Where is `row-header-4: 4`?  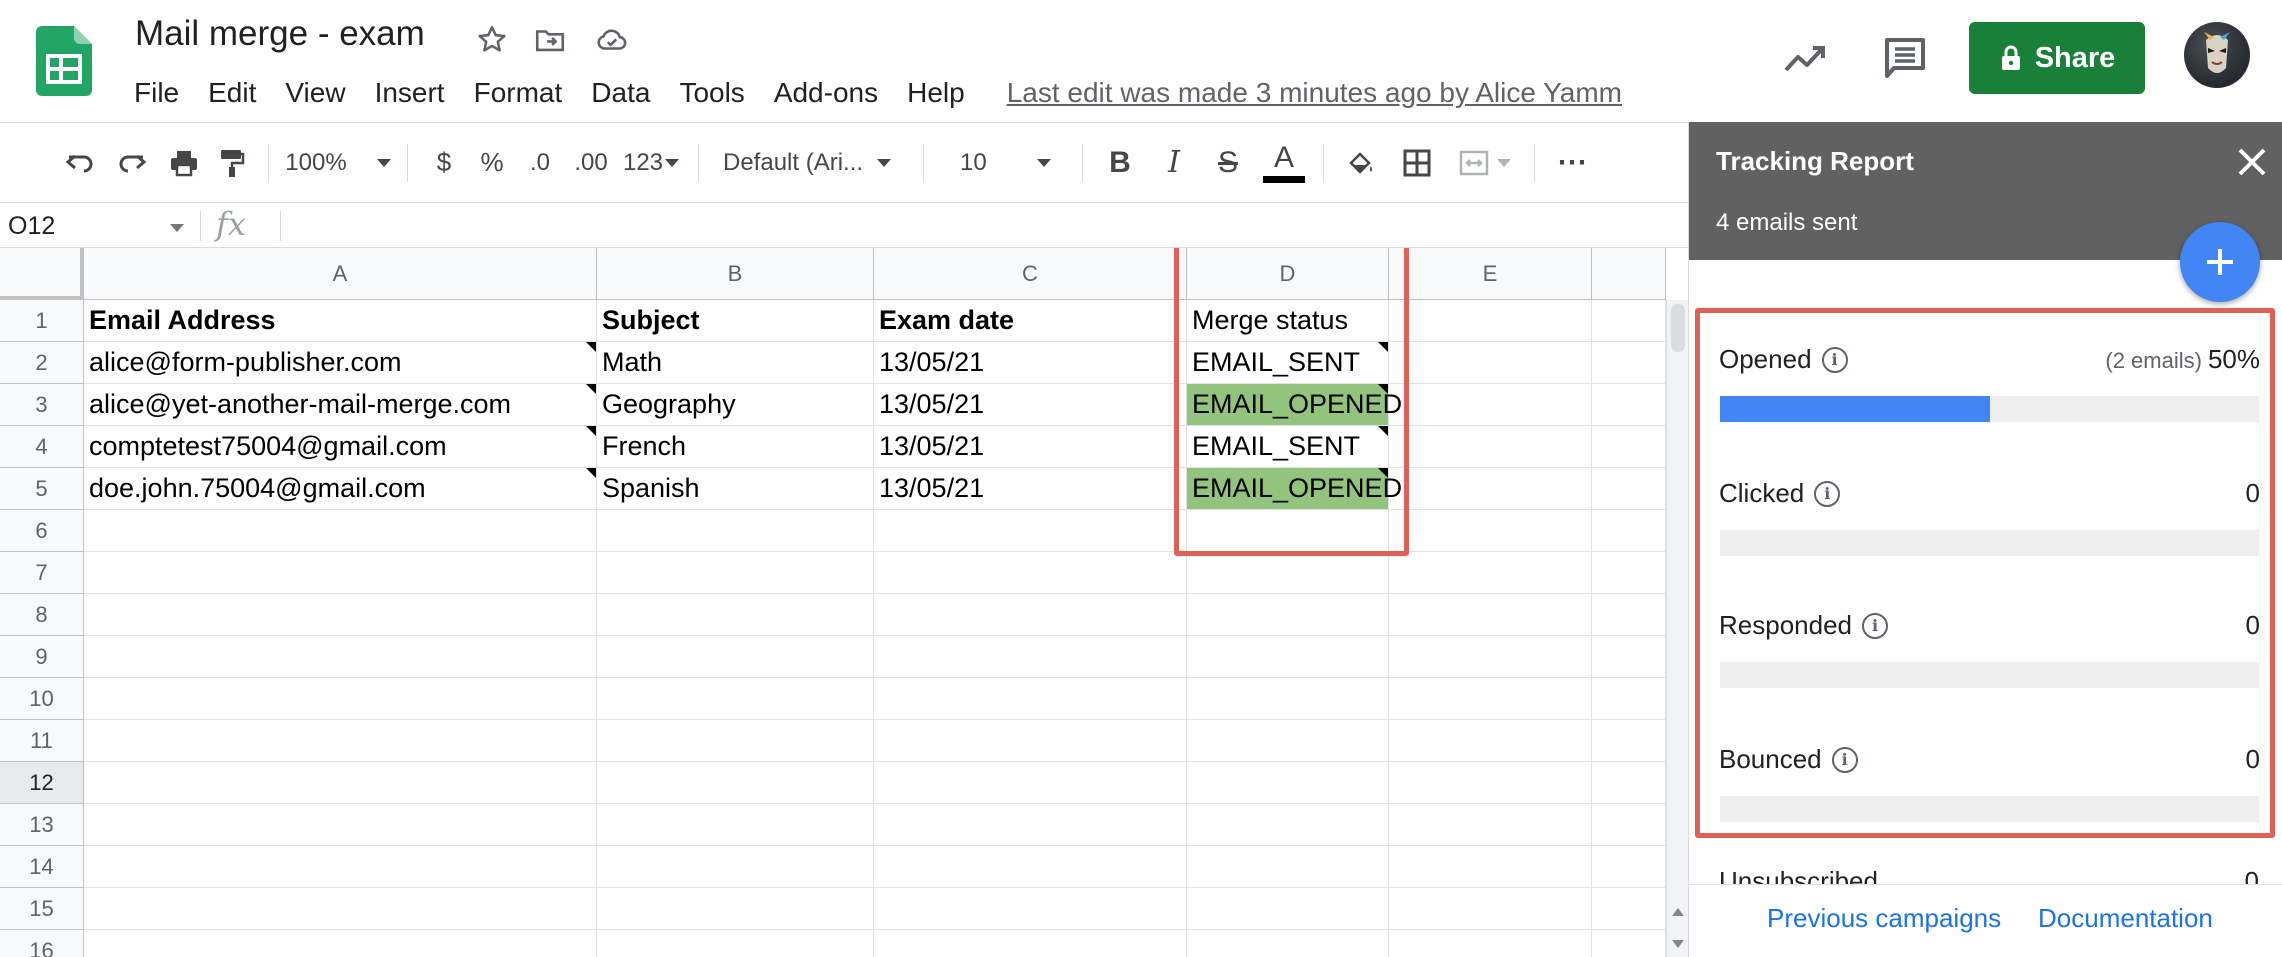 row-header-4: 4 is located at coordinates (42, 447).